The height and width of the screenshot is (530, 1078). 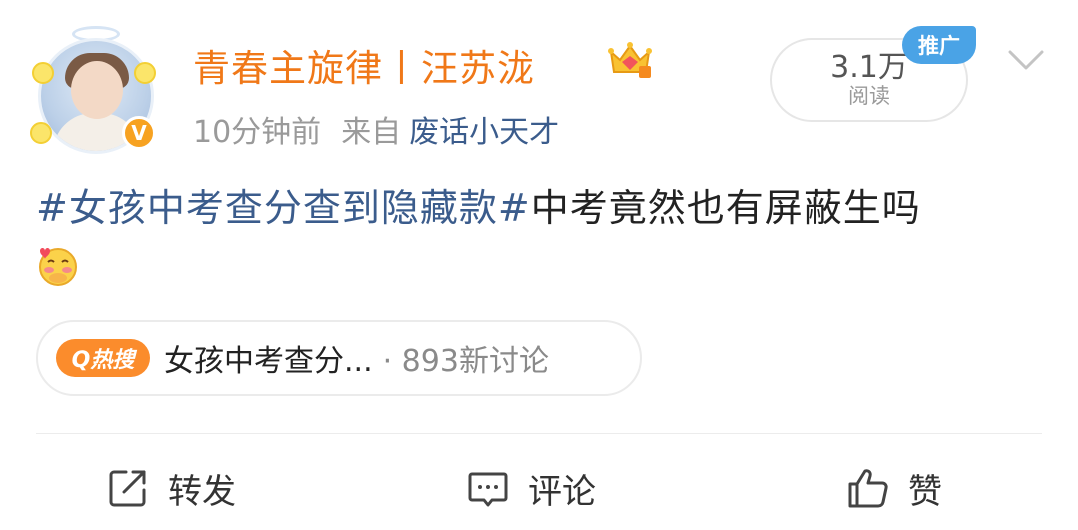 What do you see at coordinates (139, 133) in the screenshot?
I see `verified-icon: V` at bounding box center [139, 133].